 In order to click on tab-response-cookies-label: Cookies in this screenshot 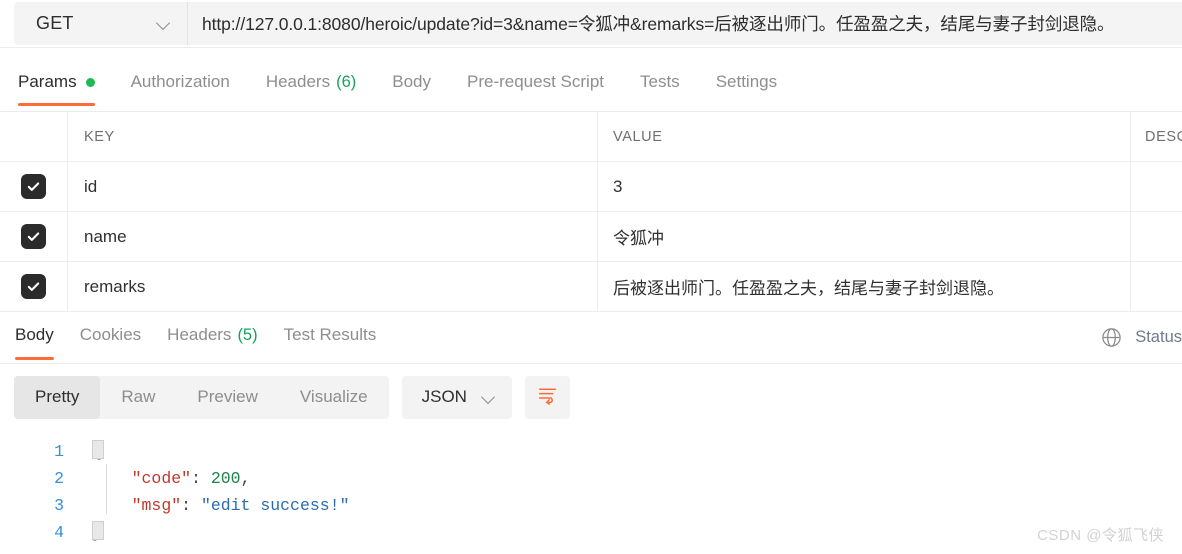, I will do `click(110, 334)`.